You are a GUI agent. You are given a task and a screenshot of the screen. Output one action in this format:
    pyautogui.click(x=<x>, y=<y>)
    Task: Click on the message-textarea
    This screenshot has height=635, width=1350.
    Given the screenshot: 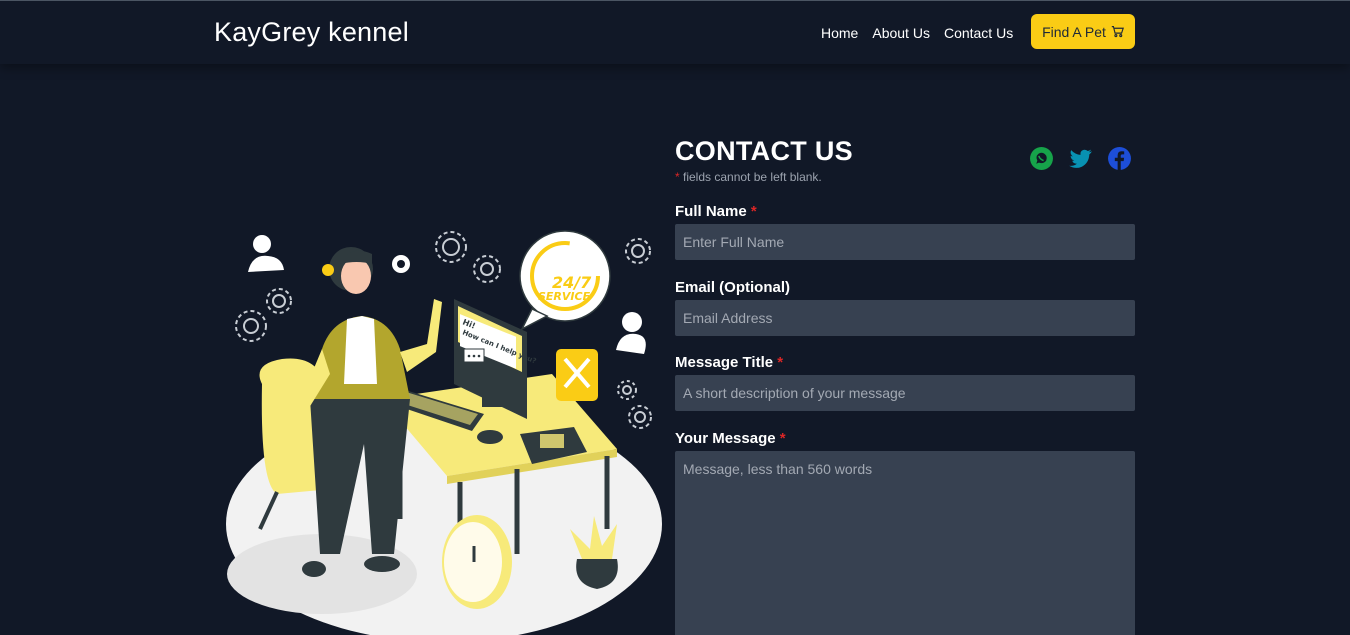 What is the action you would take?
    pyautogui.click(x=905, y=543)
    